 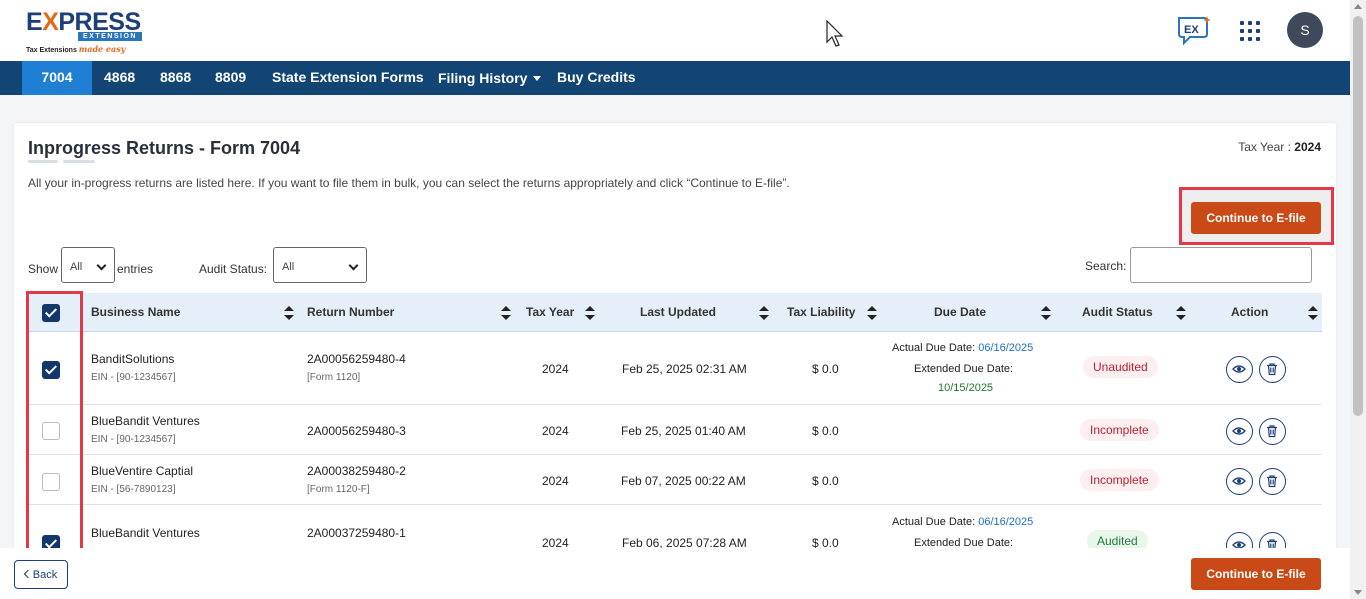 I want to click on page-title: Inprogress Returns - Form 7004, so click(x=164, y=148).